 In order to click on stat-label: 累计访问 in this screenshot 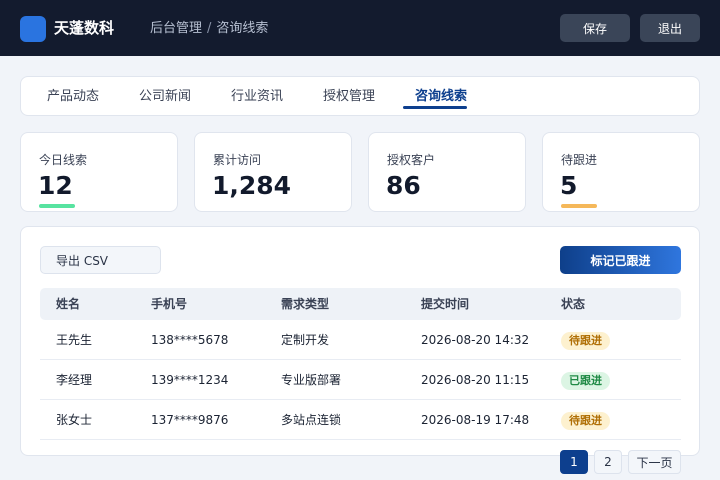, I will do `click(237, 160)`.